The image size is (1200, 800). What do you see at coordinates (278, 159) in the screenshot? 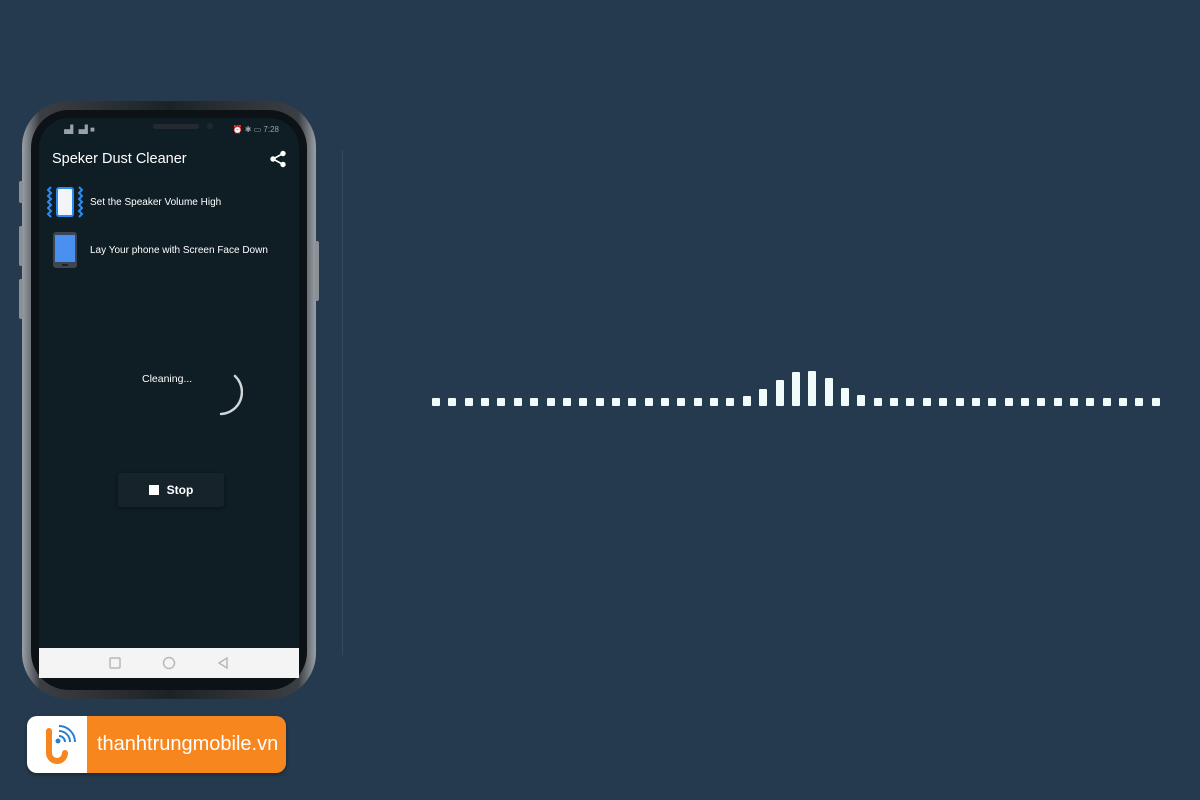
I see `share-icon` at bounding box center [278, 159].